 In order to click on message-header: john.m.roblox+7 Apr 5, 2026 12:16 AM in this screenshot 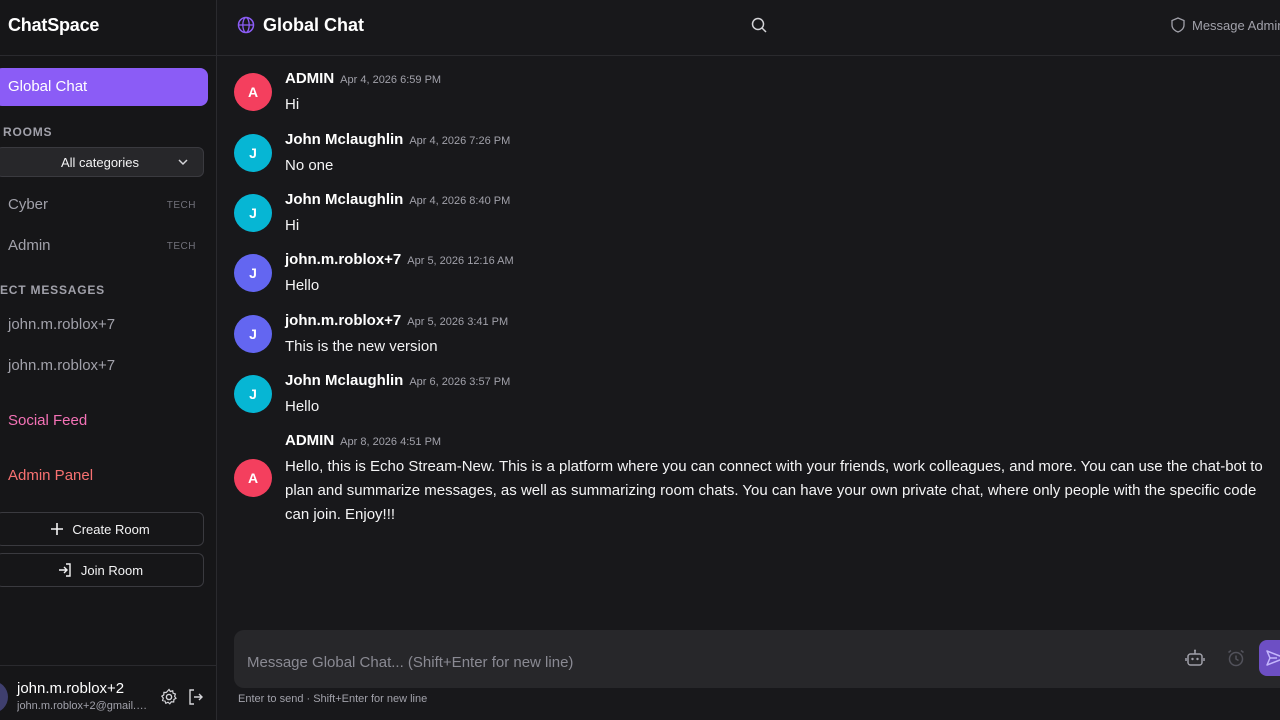, I will do `click(399, 259)`.